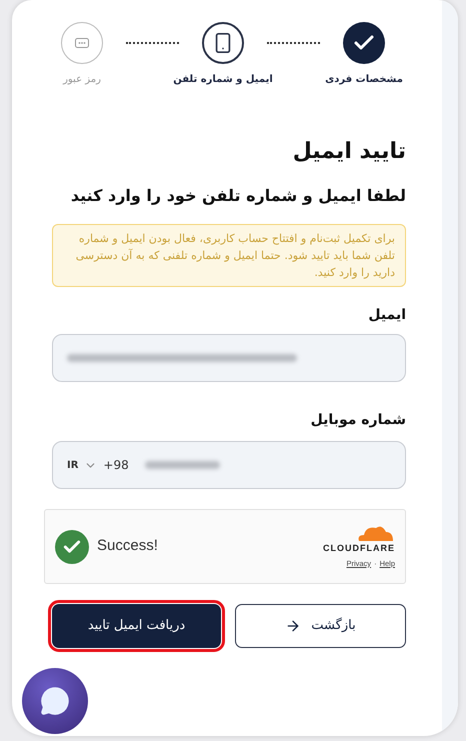 Image resolution: width=466 pixels, height=741 pixels. I want to click on info-alert: برای تکمیل ثبت‌نام و افتتاح حساب کاربری، فعال بودن ایمیل و شماره تلفن شما باید تایید شود. حتما ایمیل و شماره تلفنی که به آن دسترسی دارید را وارد کنید., so click(229, 255).